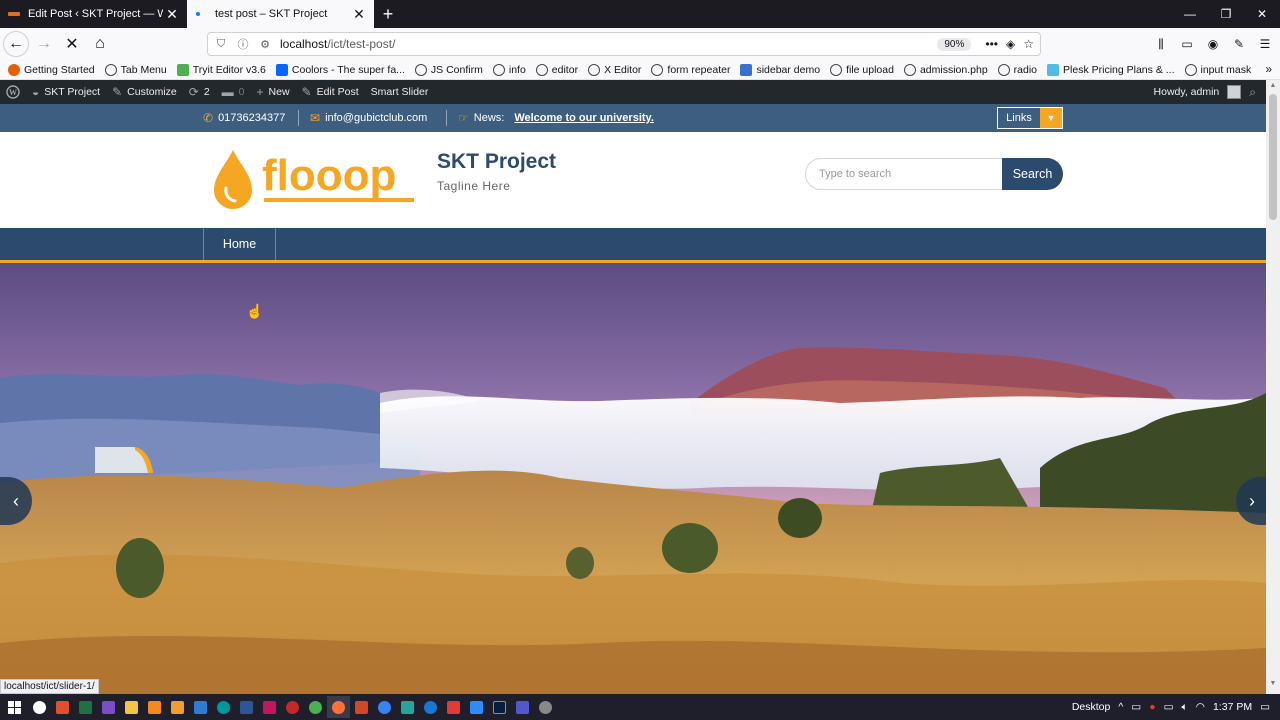  What do you see at coordinates (239, 244) in the screenshot?
I see `menu-item-home: Home` at bounding box center [239, 244].